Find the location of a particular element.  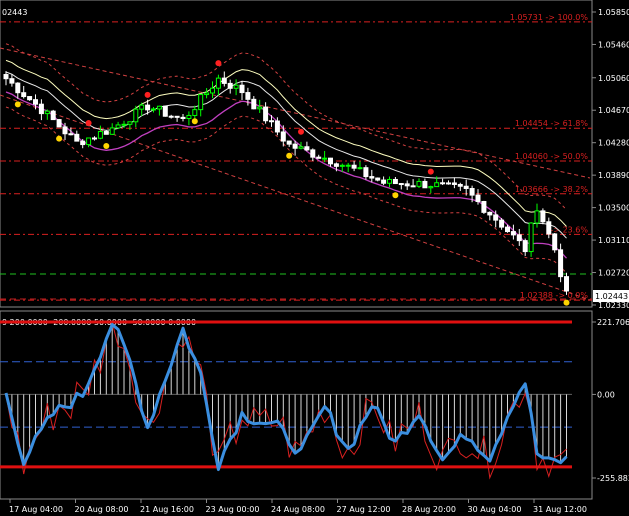

time-tick-label: 21 Aug 16:00 is located at coordinates (167, 509).